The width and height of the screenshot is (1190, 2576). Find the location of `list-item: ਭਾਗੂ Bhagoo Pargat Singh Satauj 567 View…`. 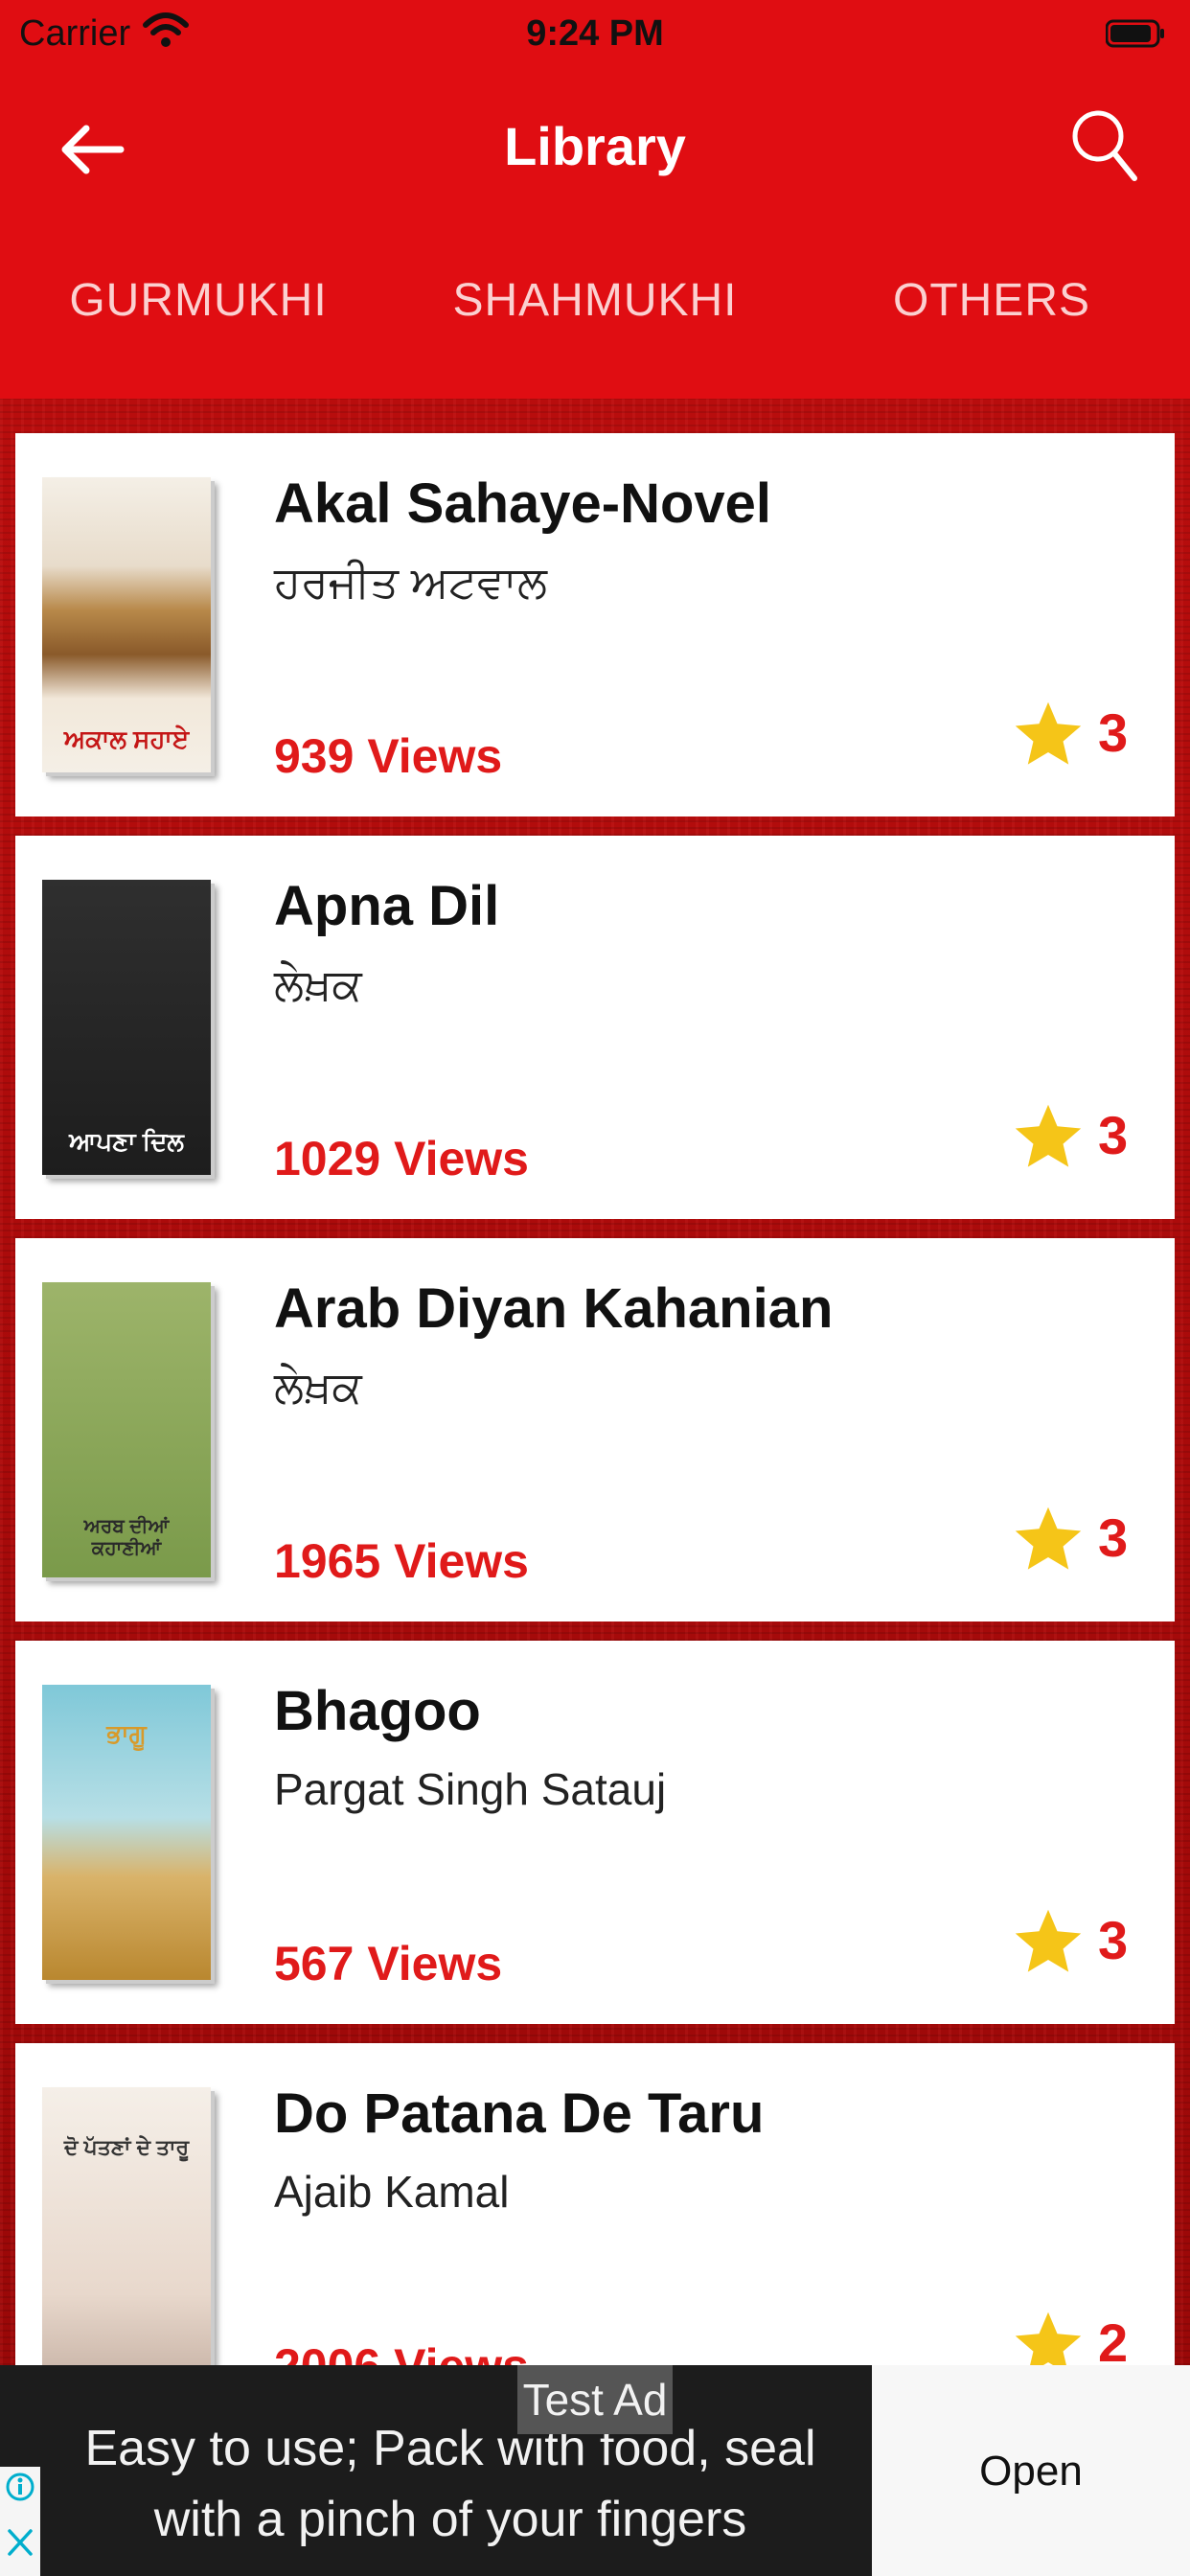

list-item: ਭਾਗੂ Bhagoo Pargat Singh Satauj 567 View… is located at coordinates (595, 1832).